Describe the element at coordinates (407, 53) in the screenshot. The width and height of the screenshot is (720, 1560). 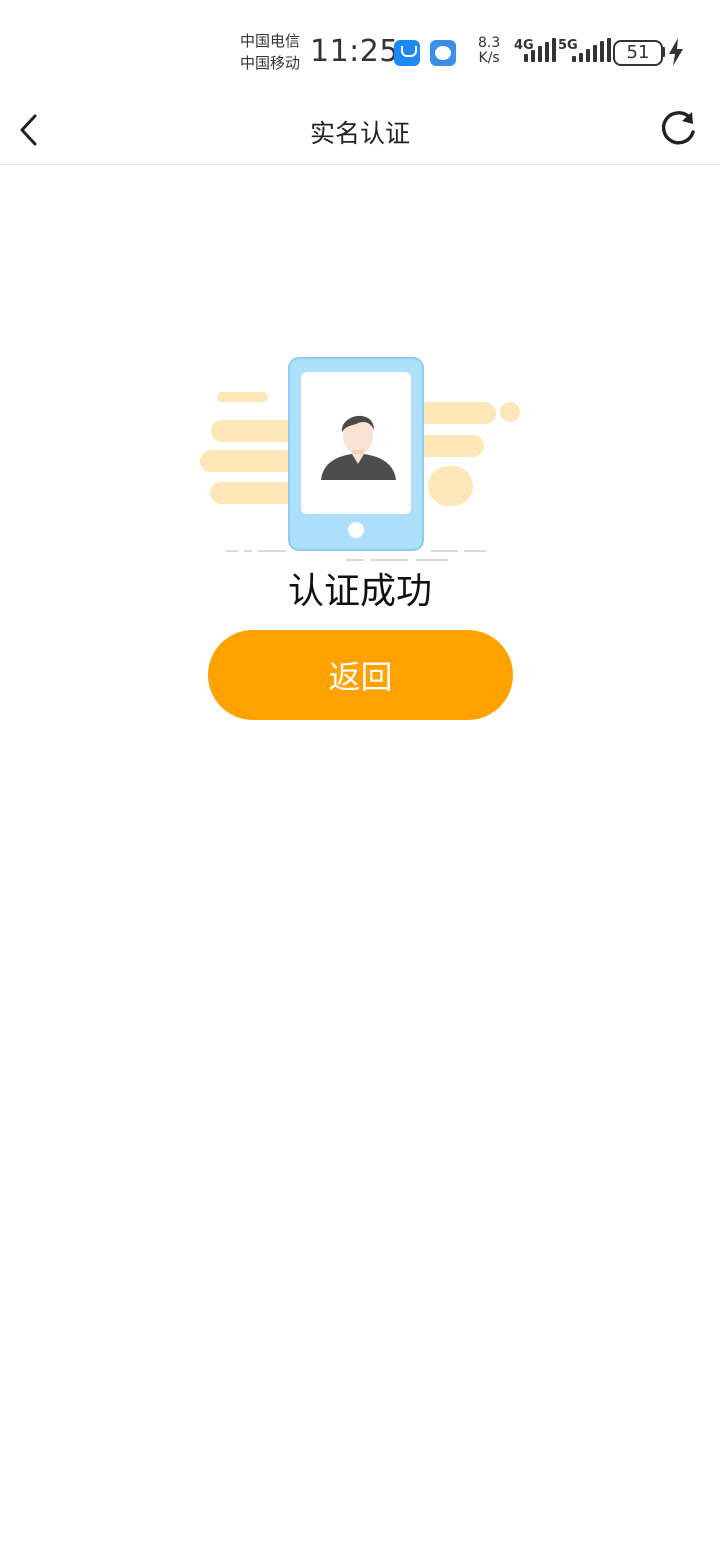
I see `shopping-bag-icon` at that location.